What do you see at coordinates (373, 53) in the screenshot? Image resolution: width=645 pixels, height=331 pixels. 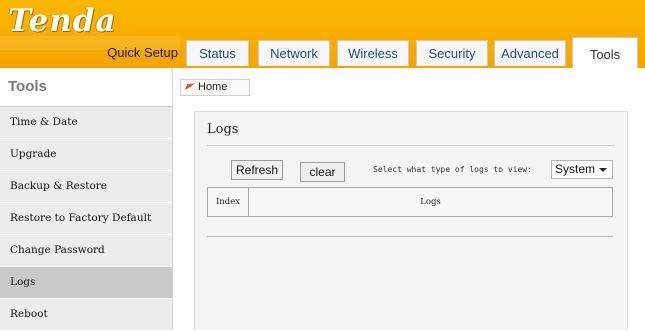 I see `tab-wireless: Wireless` at bounding box center [373, 53].